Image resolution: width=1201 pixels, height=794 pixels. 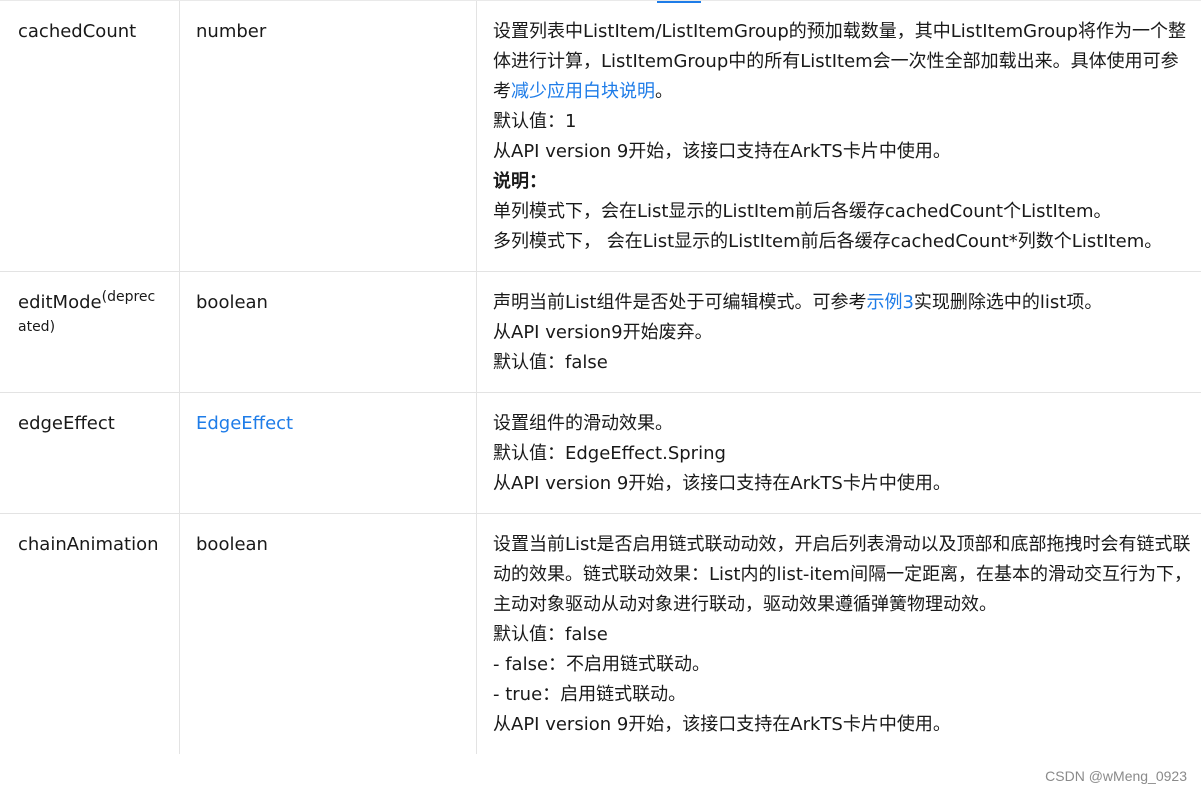 I want to click on default-value: 默认值：EdgeEffect.Spring, so click(x=609, y=453).